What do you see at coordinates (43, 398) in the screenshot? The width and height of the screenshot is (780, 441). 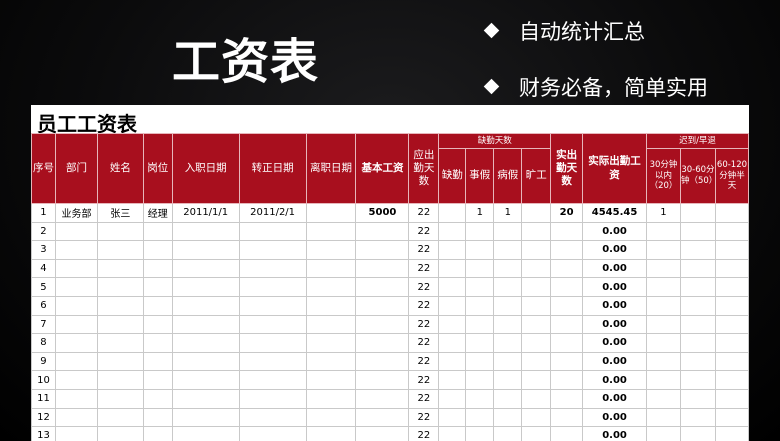 I see `cell-seq: 11` at bounding box center [43, 398].